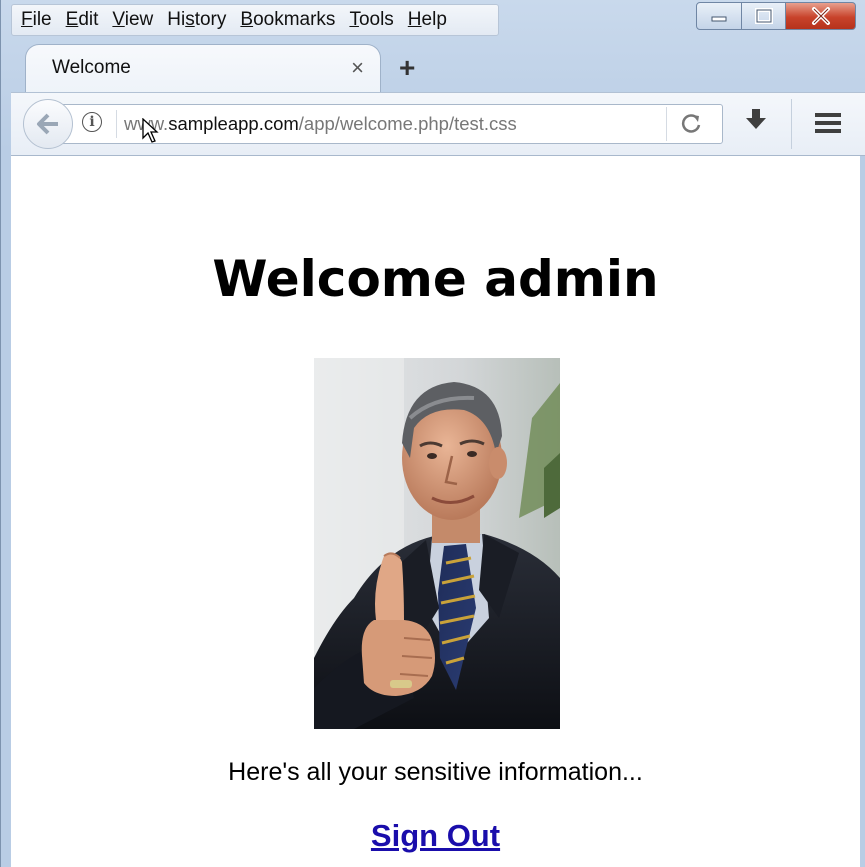 Image resolution: width=865 pixels, height=867 pixels. I want to click on tab-close-button: ×, so click(357, 68).